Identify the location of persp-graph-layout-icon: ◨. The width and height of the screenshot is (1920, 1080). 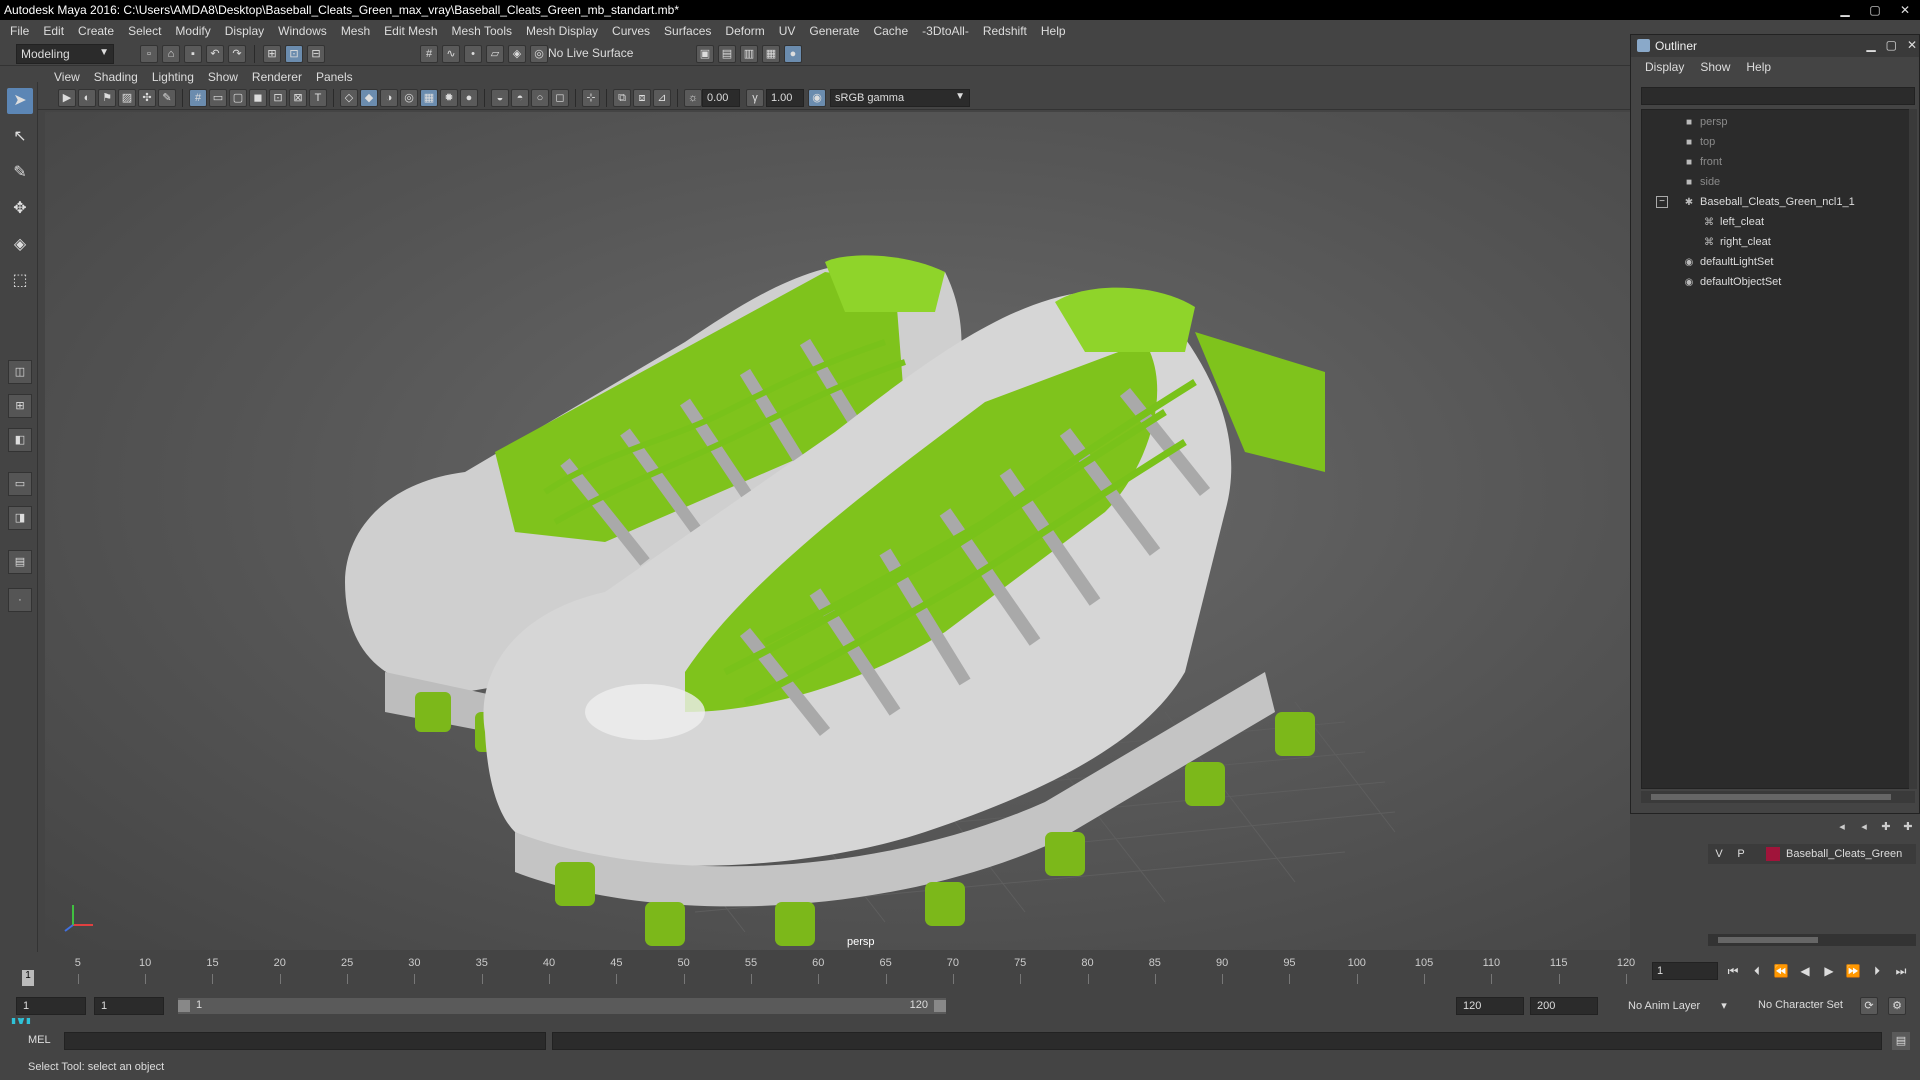
(20, 518).